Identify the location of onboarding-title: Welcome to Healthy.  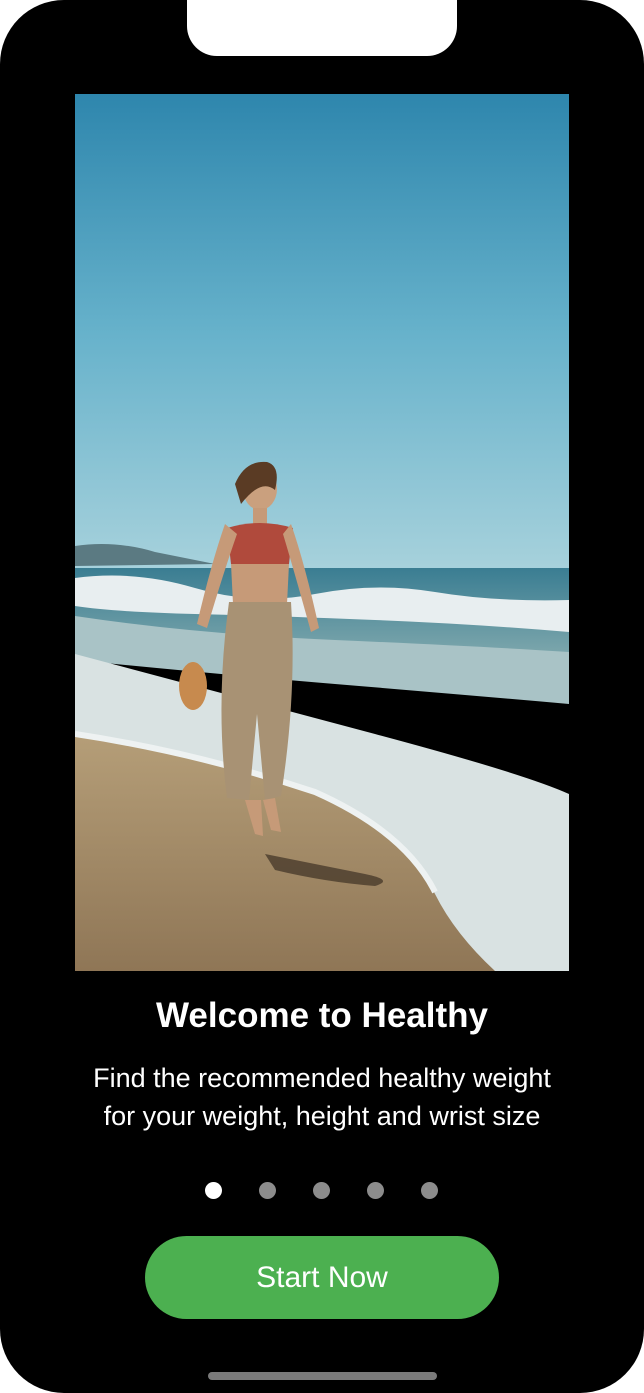
(322, 1015).